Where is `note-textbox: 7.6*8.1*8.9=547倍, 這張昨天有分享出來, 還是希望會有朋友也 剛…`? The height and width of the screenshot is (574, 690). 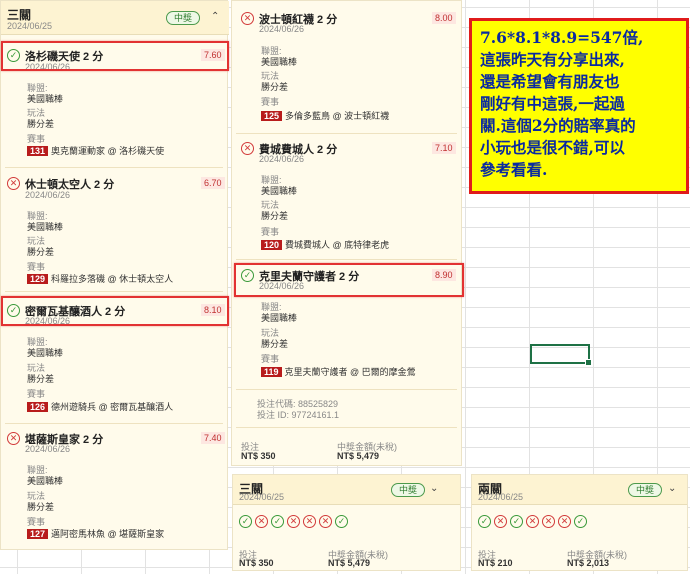
note-textbox: 7.6*8.1*8.9=547倍, 這張昨天有分享出來, 還是希望會有朋友也 剛… is located at coordinates (579, 106).